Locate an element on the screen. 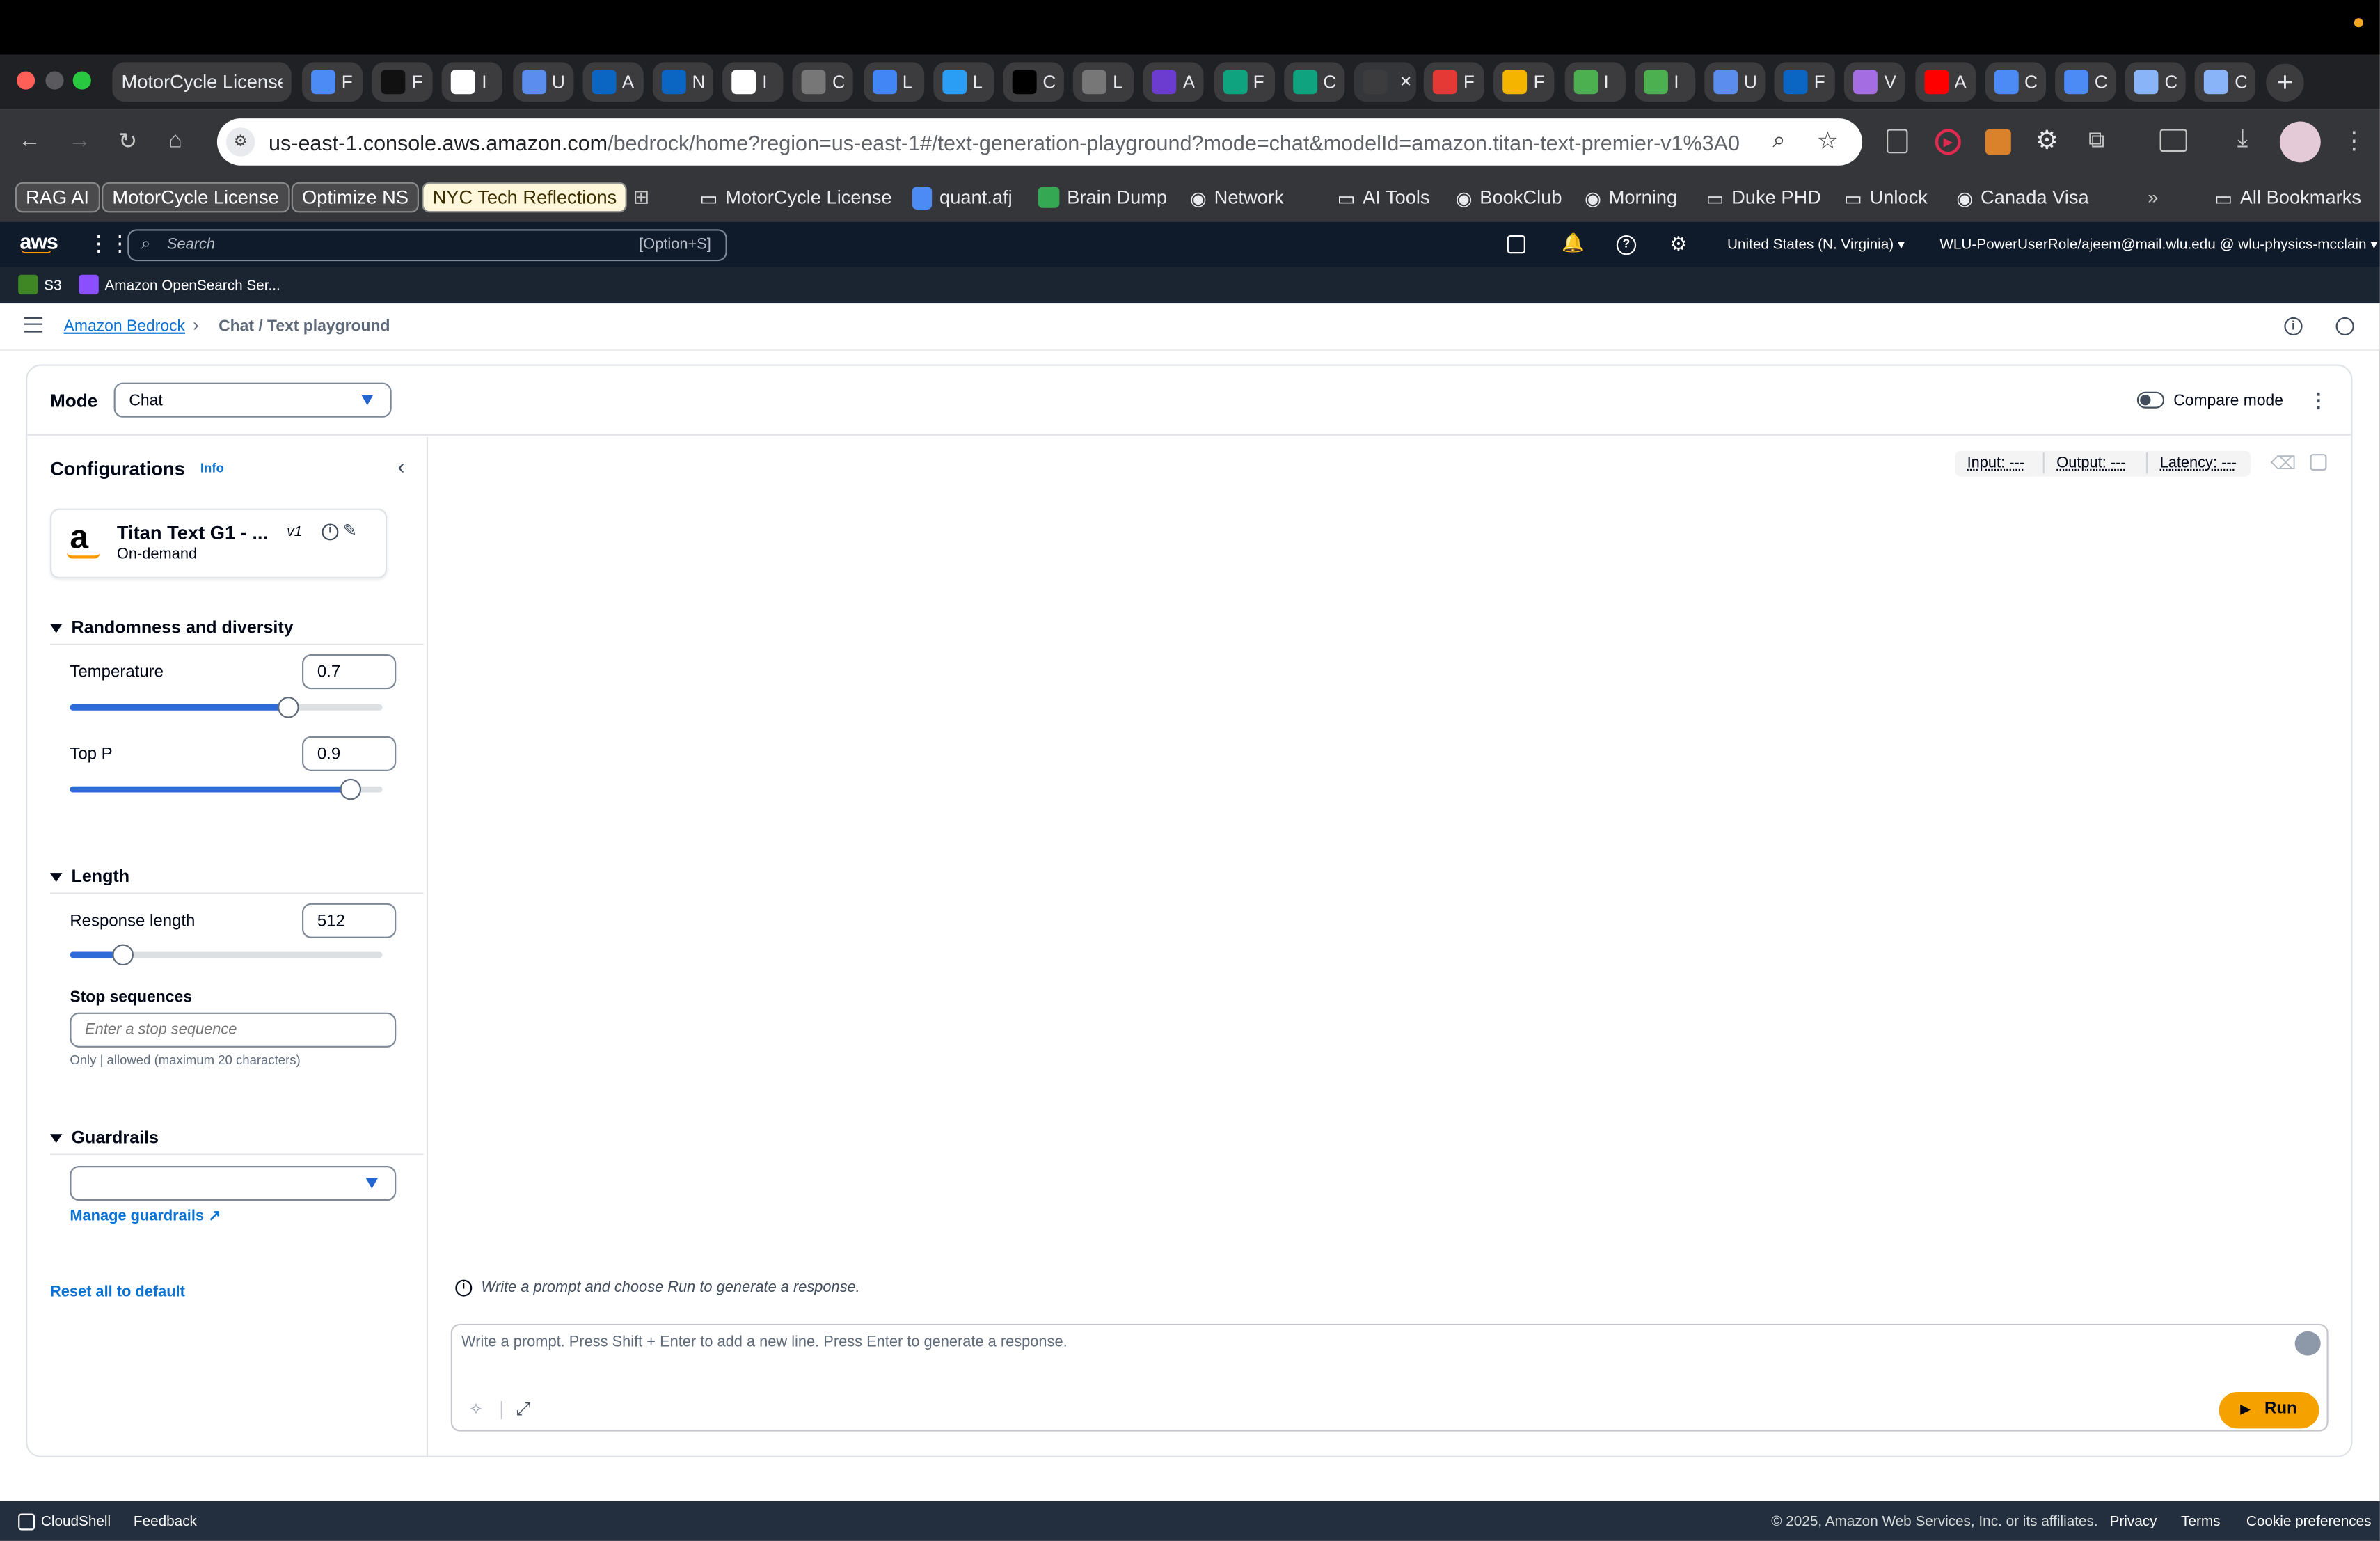 The width and height of the screenshot is (2380, 1541). site-info-icon: ⚙ is located at coordinates (240, 142).